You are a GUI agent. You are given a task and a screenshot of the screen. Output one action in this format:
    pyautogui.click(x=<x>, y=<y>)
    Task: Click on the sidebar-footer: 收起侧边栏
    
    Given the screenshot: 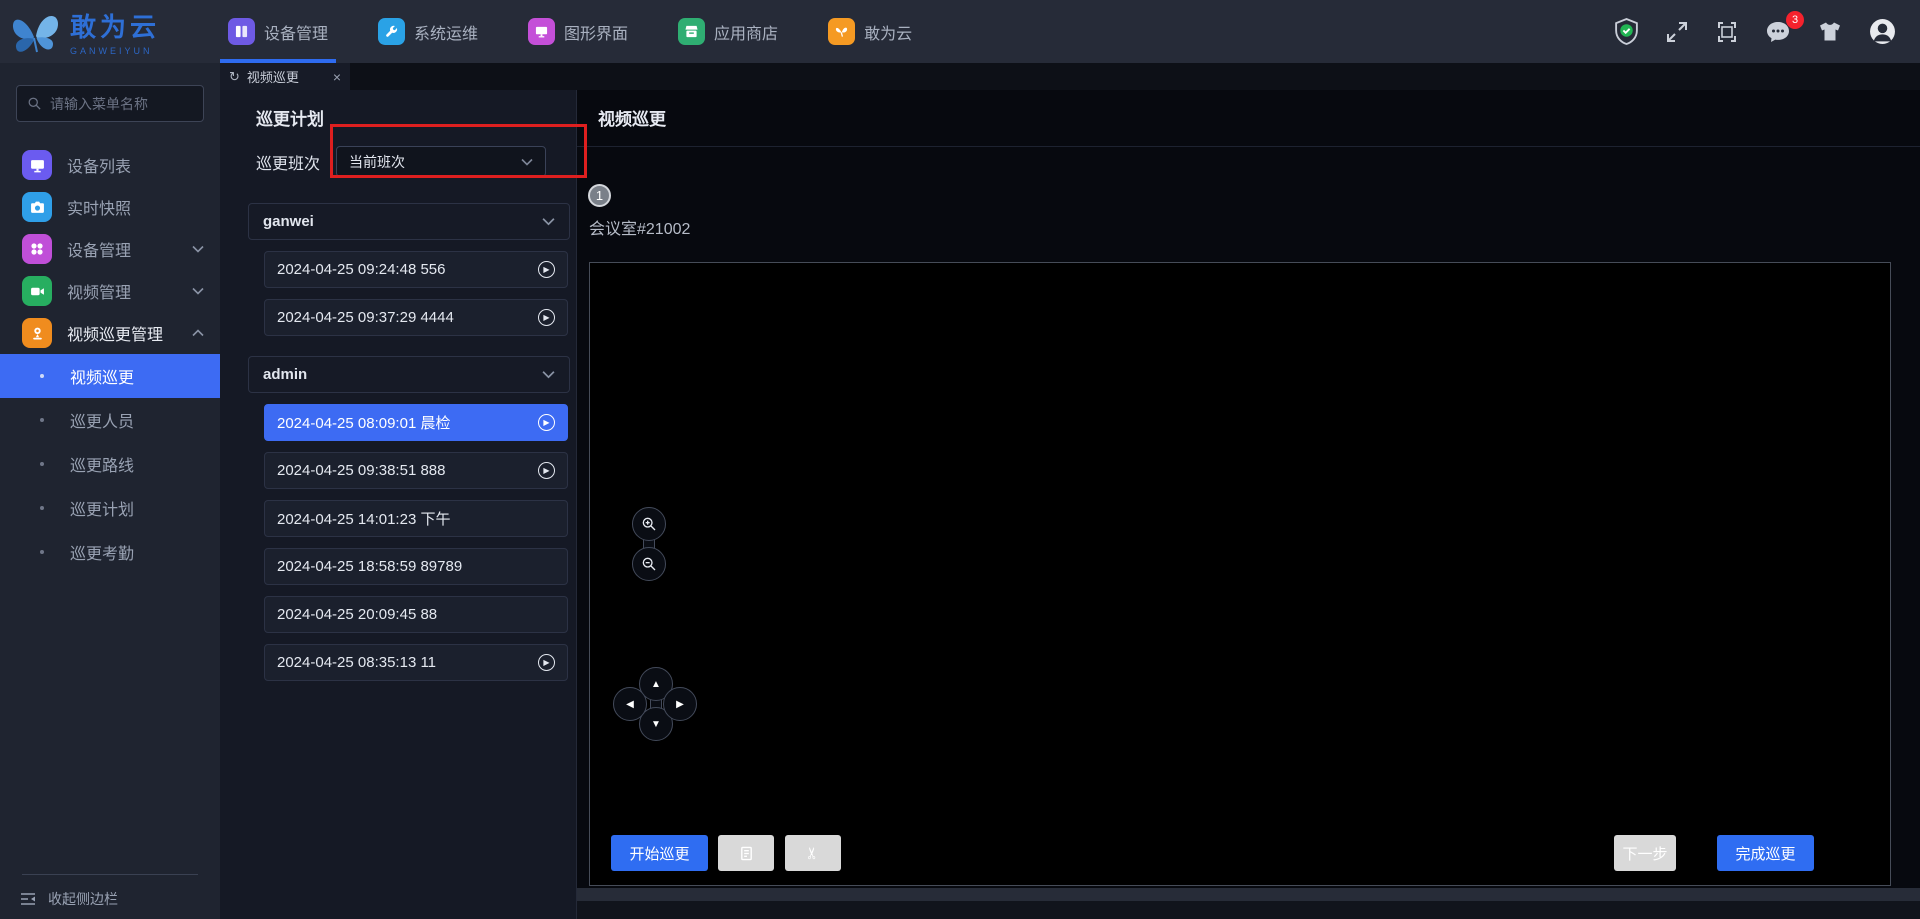 What is the action you would take?
    pyautogui.click(x=110, y=891)
    